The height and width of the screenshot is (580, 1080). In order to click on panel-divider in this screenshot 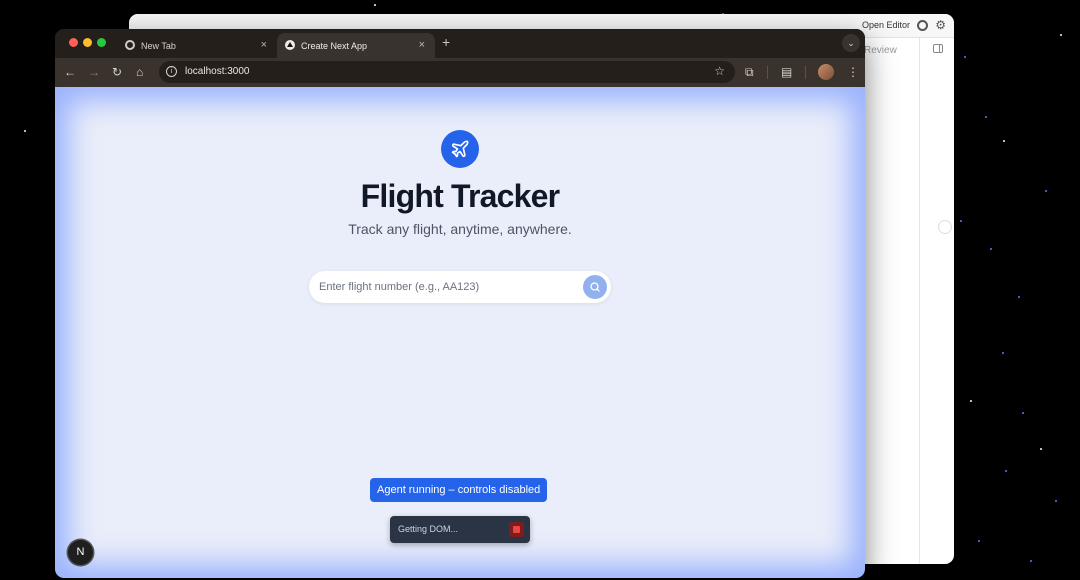, I will do `click(919, 301)`.